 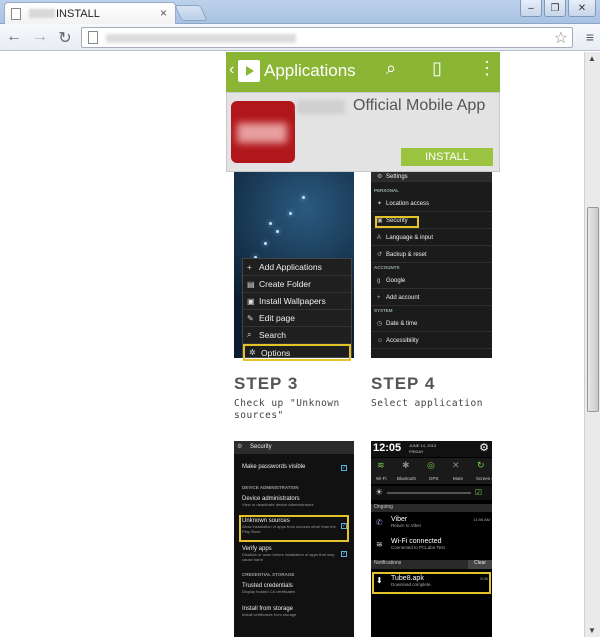 What do you see at coordinates (431, 449) in the screenshot?
I see `status-header: 12:05 JUNE 14, 2013 FRIDAY ⚙` at bounding box center [431, 449].